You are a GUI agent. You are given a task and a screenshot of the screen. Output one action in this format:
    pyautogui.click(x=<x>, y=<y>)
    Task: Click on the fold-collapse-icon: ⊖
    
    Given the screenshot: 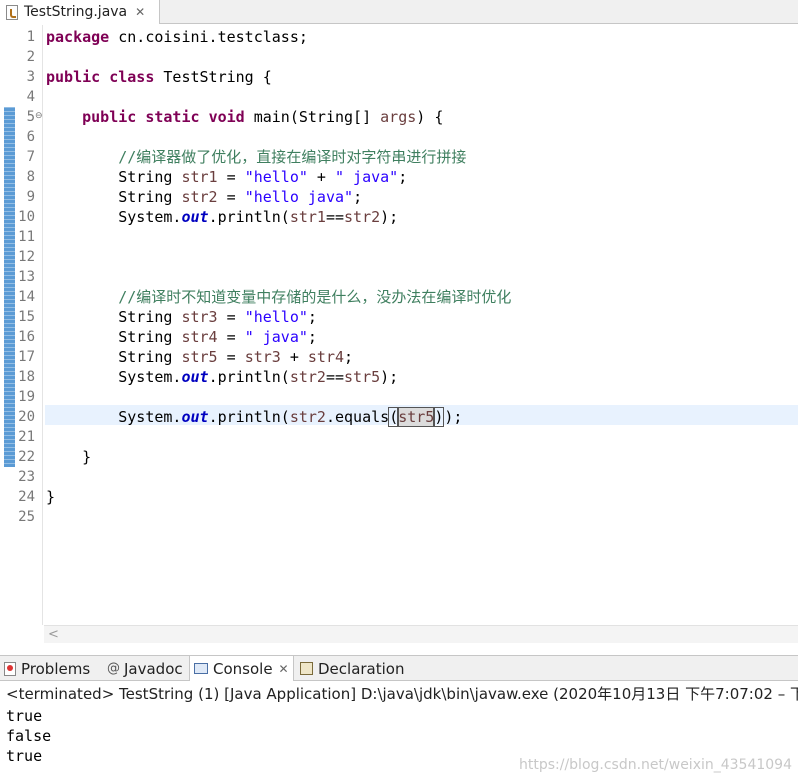 What is the action you would take?
    pyautogui.click(x=39, y=116)
    